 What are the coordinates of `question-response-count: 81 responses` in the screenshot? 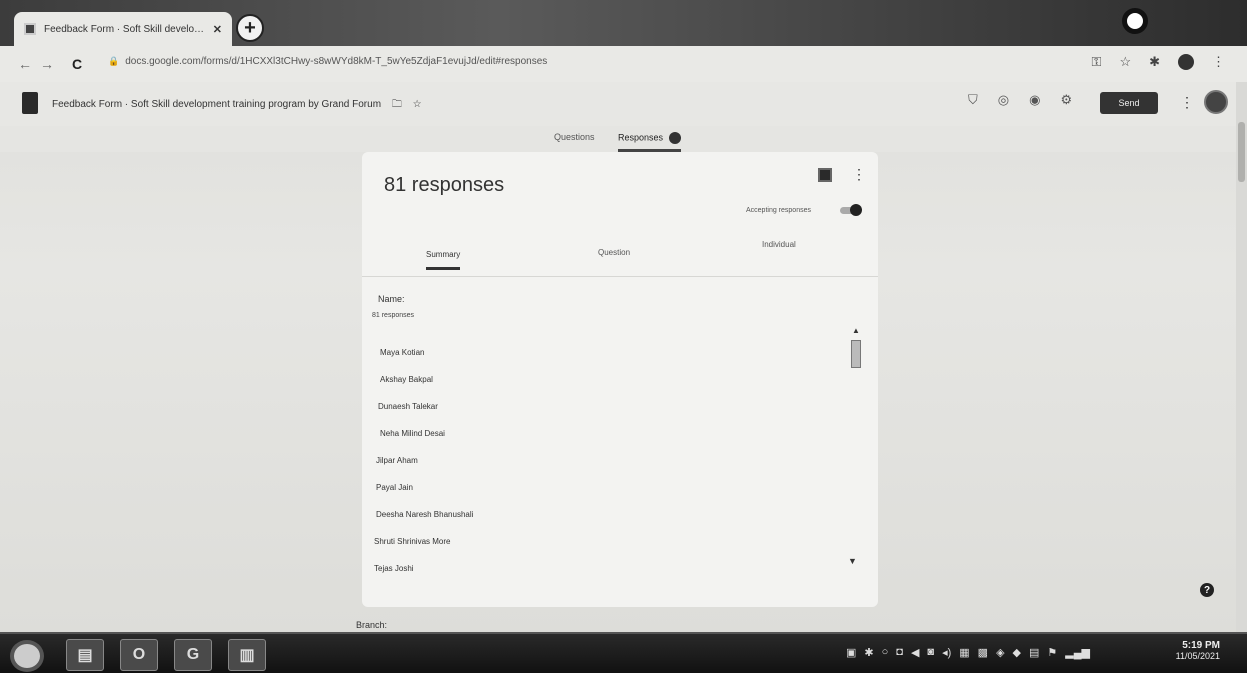 It's located at (393, 315).